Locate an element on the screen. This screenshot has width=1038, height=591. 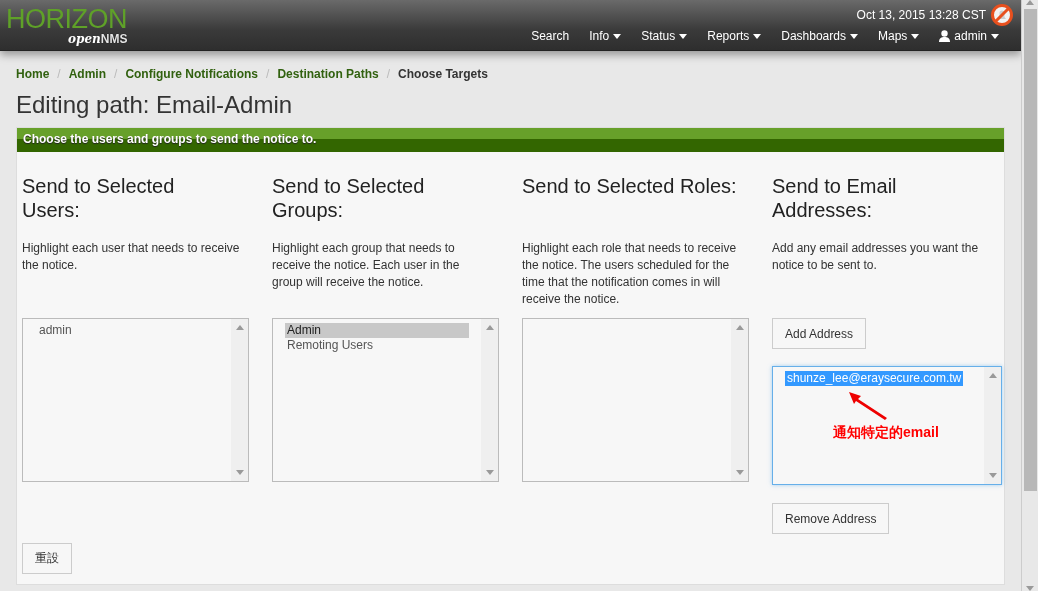
column-heading: Send to Selected Users: is located at coordinates (99, 198).